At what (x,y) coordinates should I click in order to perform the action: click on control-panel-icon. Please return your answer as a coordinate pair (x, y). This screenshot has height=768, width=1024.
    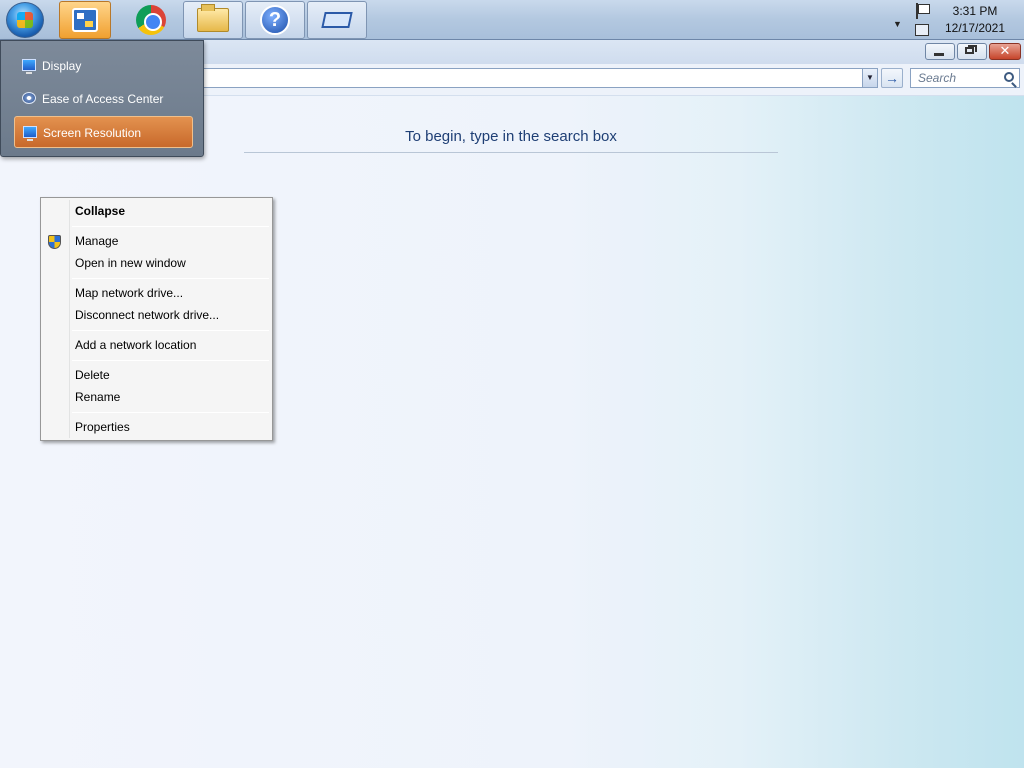
    Looking at the image, I should click on (85, 20).